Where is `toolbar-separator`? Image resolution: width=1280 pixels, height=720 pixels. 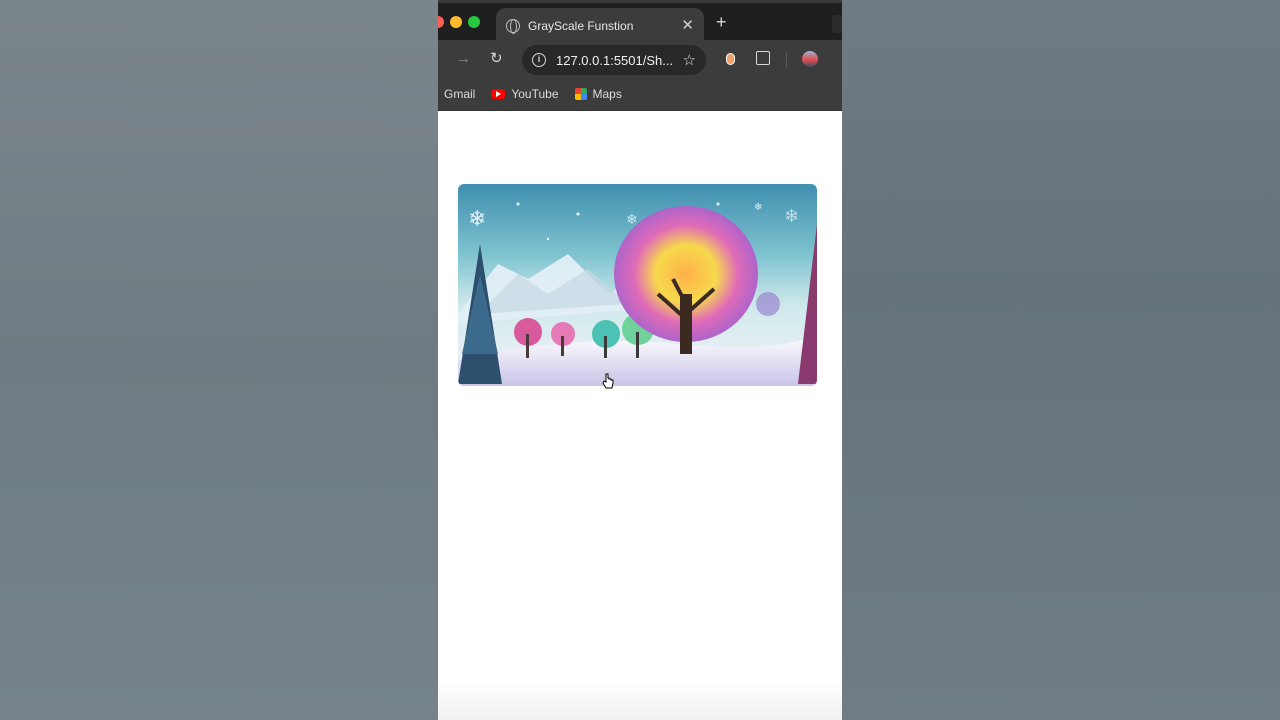 toolbar-separator is located at coordinates (786, 60).